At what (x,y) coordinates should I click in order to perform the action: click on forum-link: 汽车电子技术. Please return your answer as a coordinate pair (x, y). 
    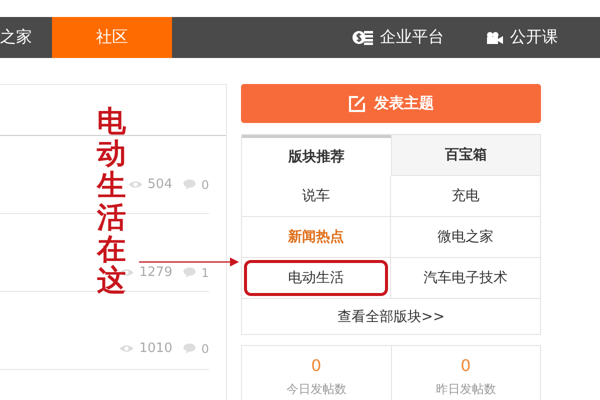
    Looking at the image, I should click on (465, 278).